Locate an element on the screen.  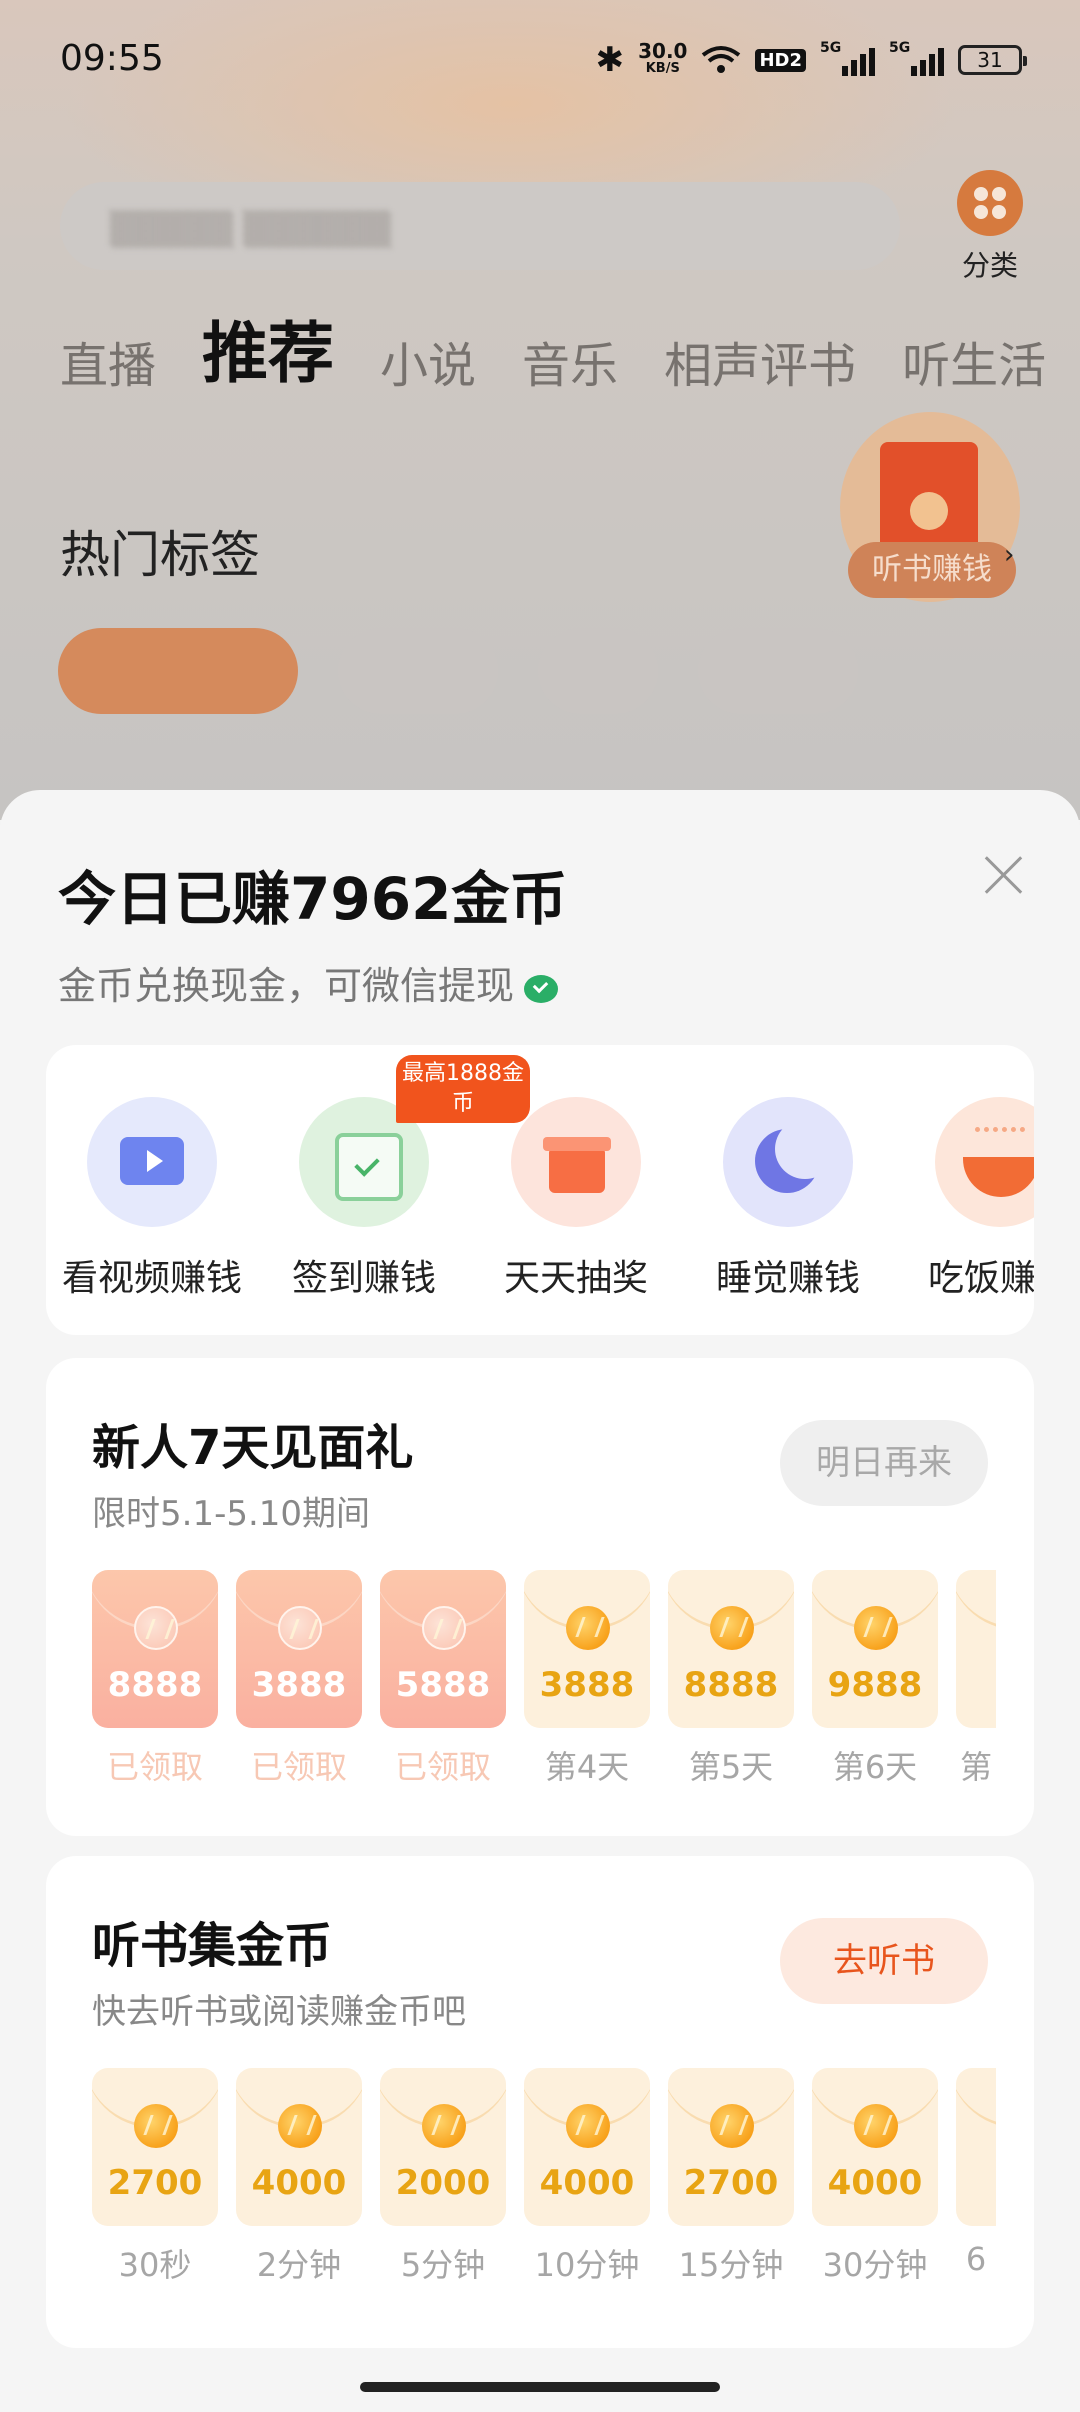
earn-methods-card: 看视频赚钱 签到赚钱 天天抽奖 睡觉赚钱 吃饭赚钱 最高1888金币 is located at coordinates (540, 1190).